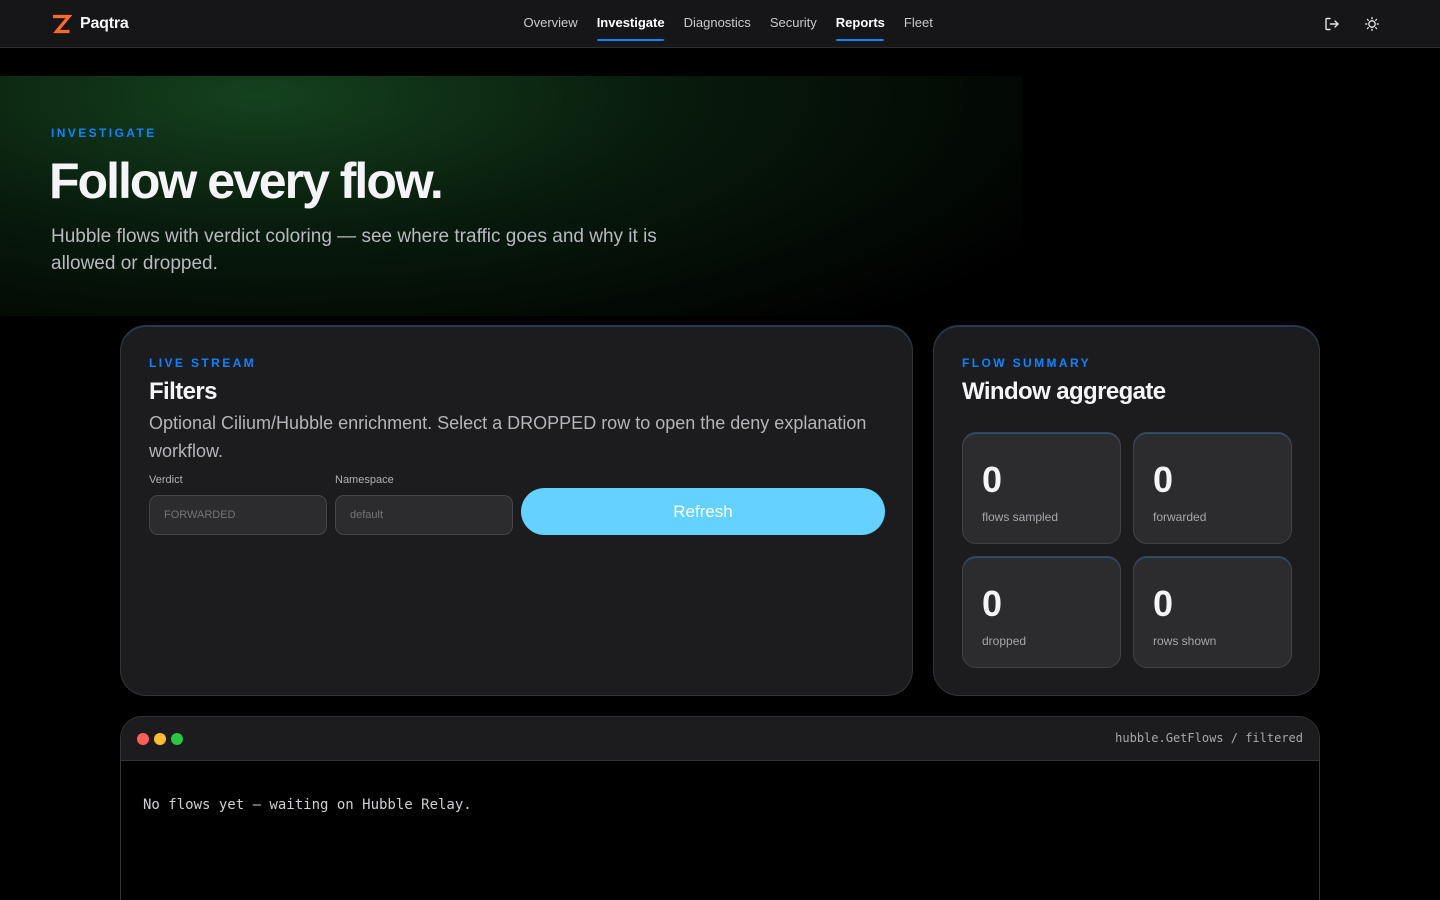 This screenshot has height=900, width=1440. I want to click on nav-item-fleet: Fleet, so click(918, 24).